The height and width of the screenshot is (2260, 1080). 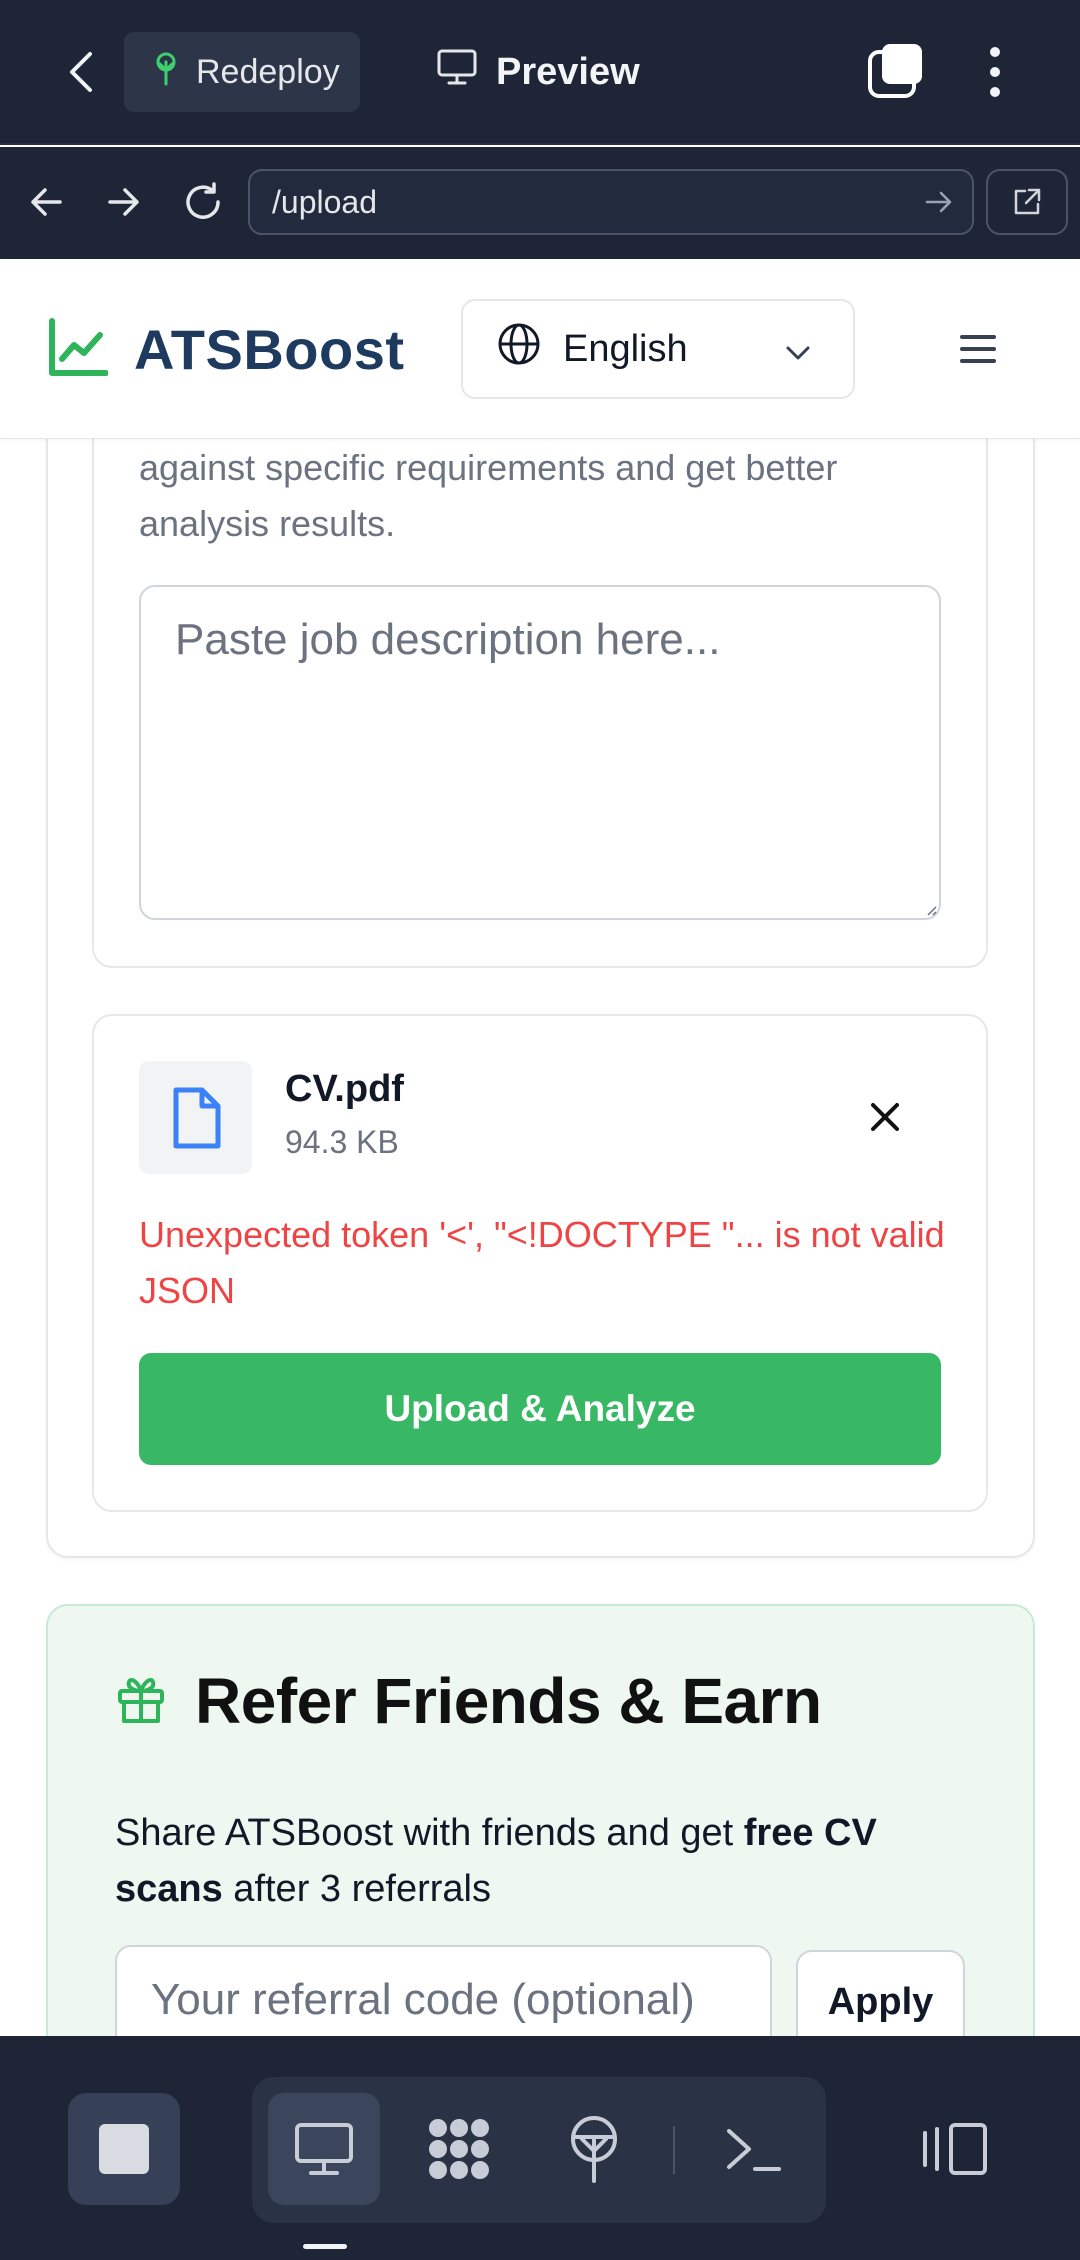 I want to click on bottom-tool-bar, so click(x=540, y=2148).